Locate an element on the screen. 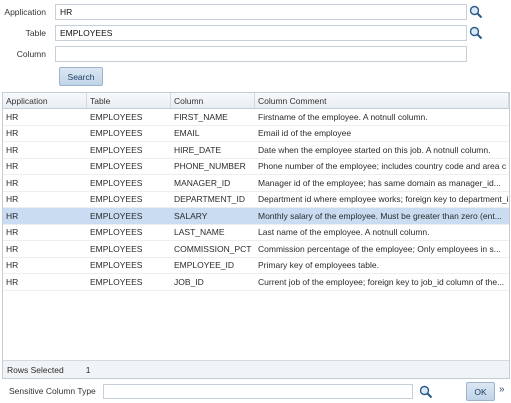  application-label: Application is located at coordinates (25, 12).